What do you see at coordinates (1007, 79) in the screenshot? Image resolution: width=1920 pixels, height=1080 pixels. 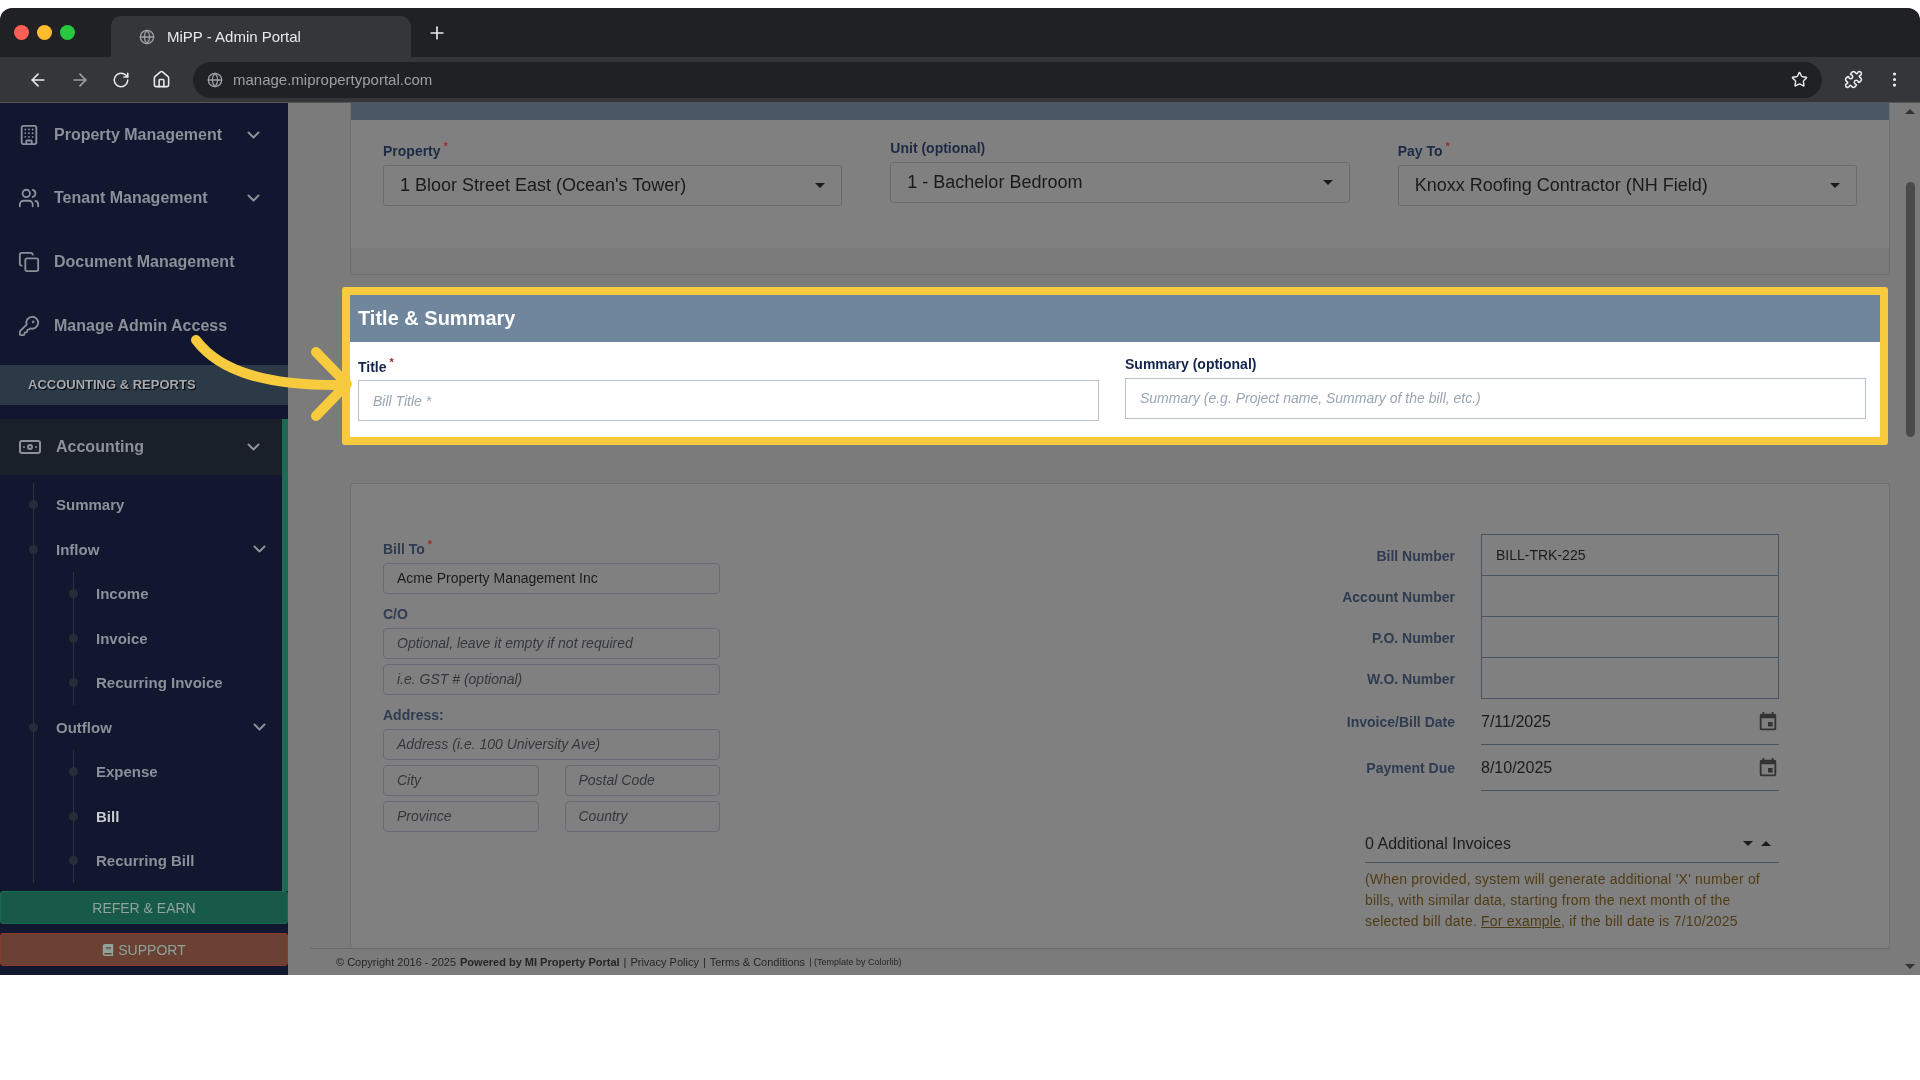 I see `address-bar: manage.mipropertyportal.com` at bounding box center [1007, 79].